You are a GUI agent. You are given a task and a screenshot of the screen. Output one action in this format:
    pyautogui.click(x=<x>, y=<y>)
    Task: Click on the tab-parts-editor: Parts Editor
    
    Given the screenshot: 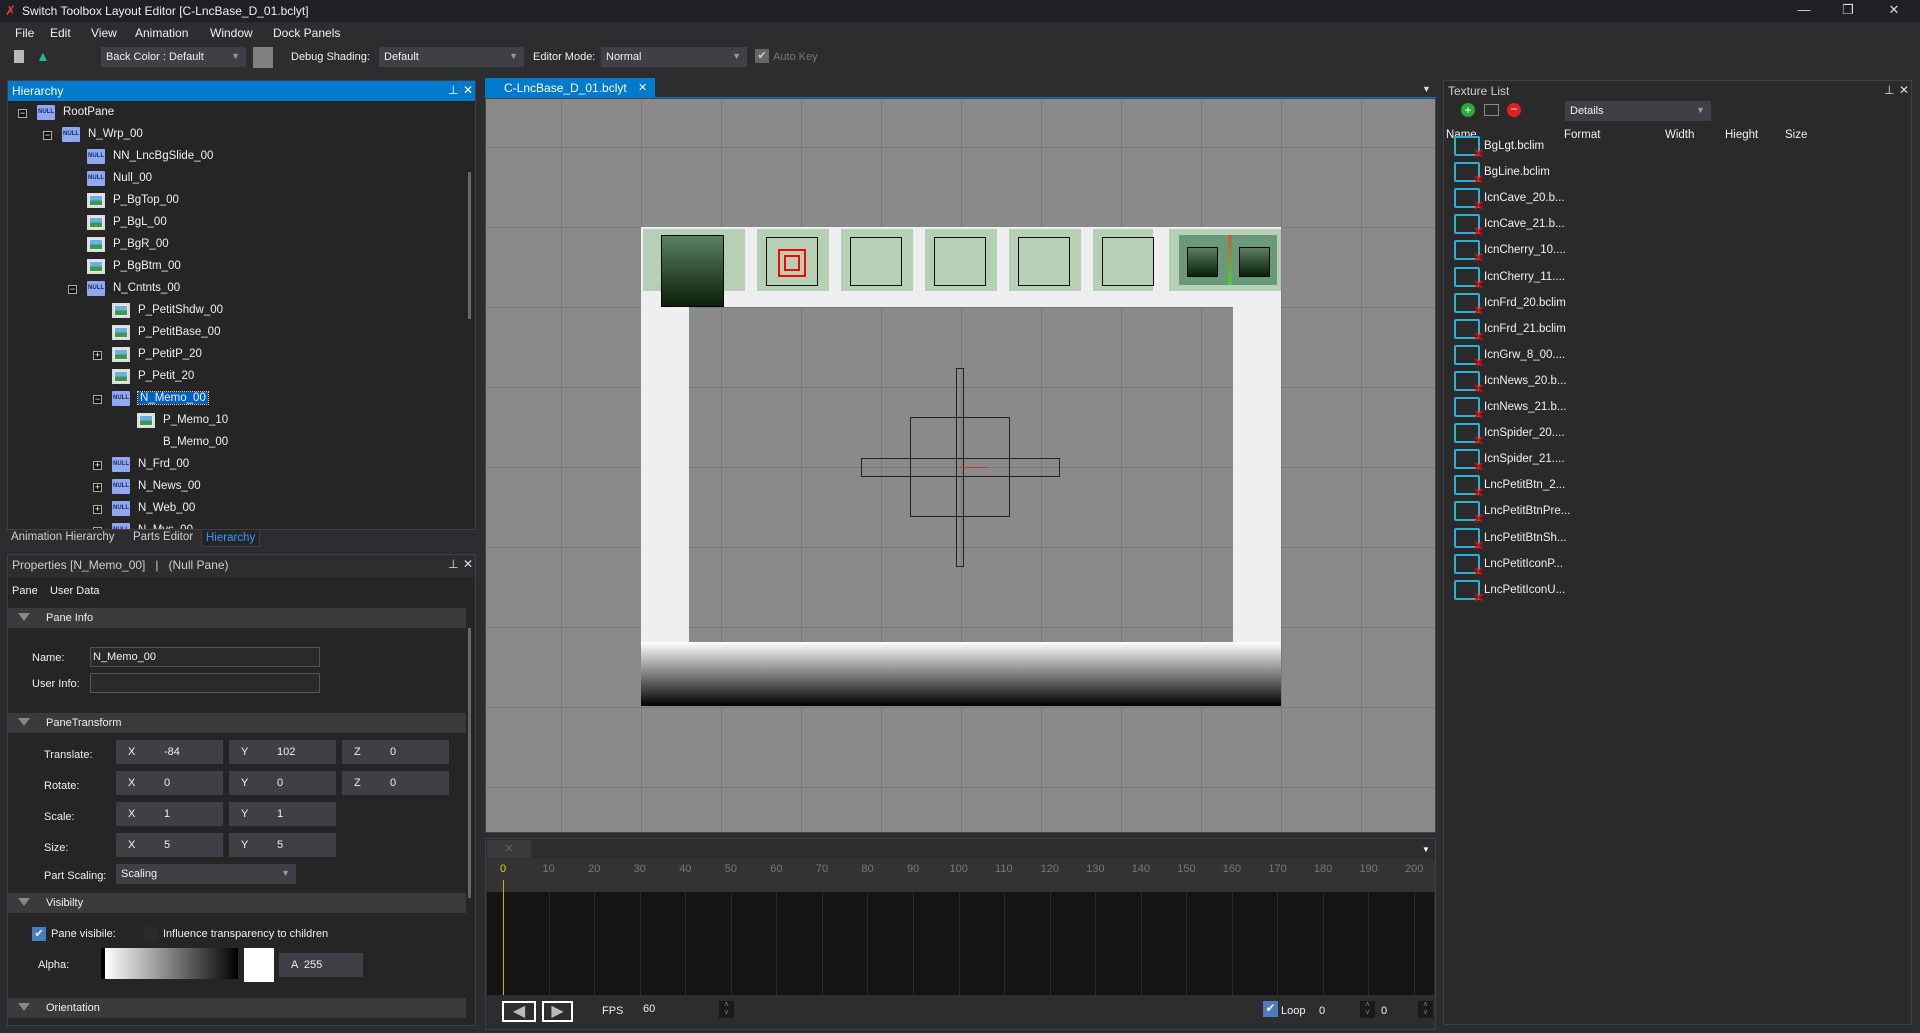 What is the action you would take?
    pyautogui.click(x=163, y=537)
    